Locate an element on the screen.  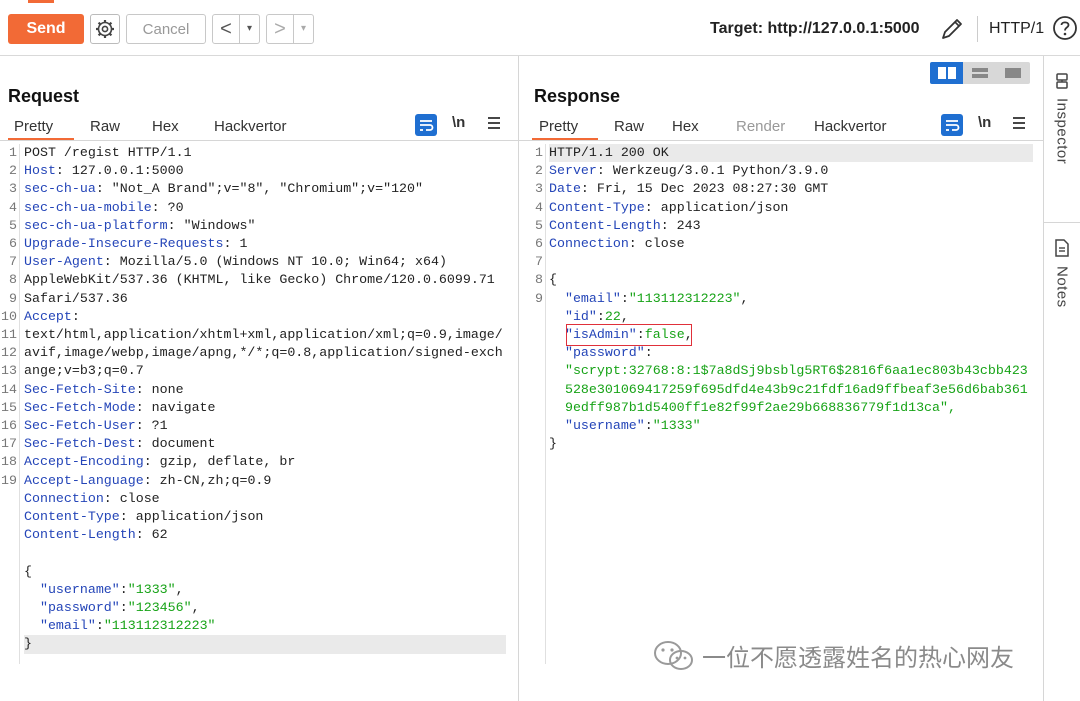
header-value: close is located at coordinates (660, 244).